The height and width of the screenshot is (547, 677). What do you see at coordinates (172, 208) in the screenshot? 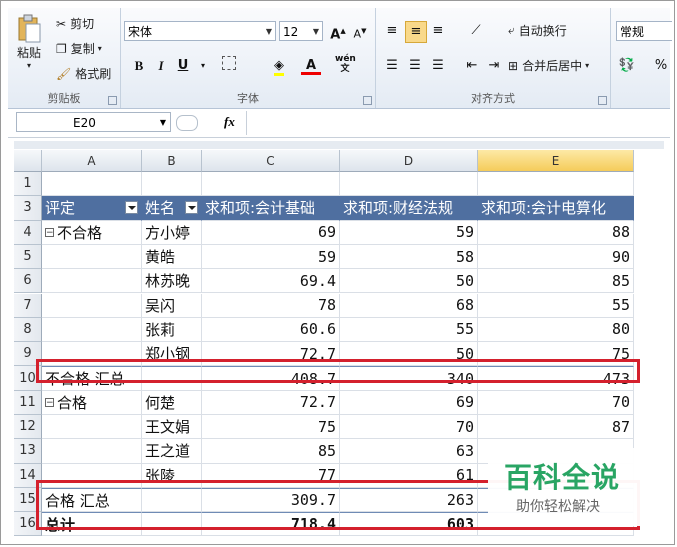
I see `pivot-header-cell: 姓名` at bounding box center [172, 208].